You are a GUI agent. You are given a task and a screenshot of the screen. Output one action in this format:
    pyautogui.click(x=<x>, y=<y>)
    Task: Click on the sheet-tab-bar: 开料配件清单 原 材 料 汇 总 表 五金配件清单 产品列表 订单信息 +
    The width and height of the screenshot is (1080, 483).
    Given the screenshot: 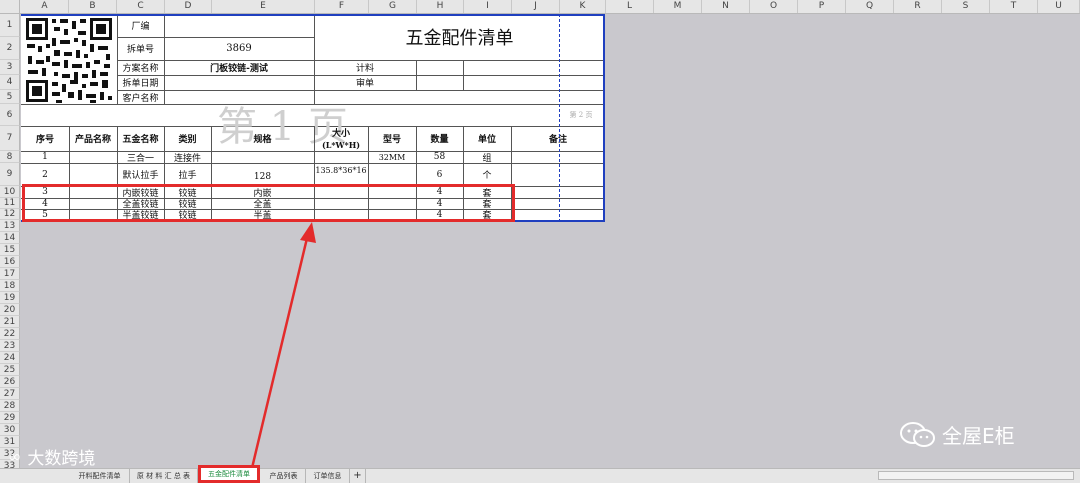 What is the action you would take?
    pyautogui.click(x=540, y=474)
    